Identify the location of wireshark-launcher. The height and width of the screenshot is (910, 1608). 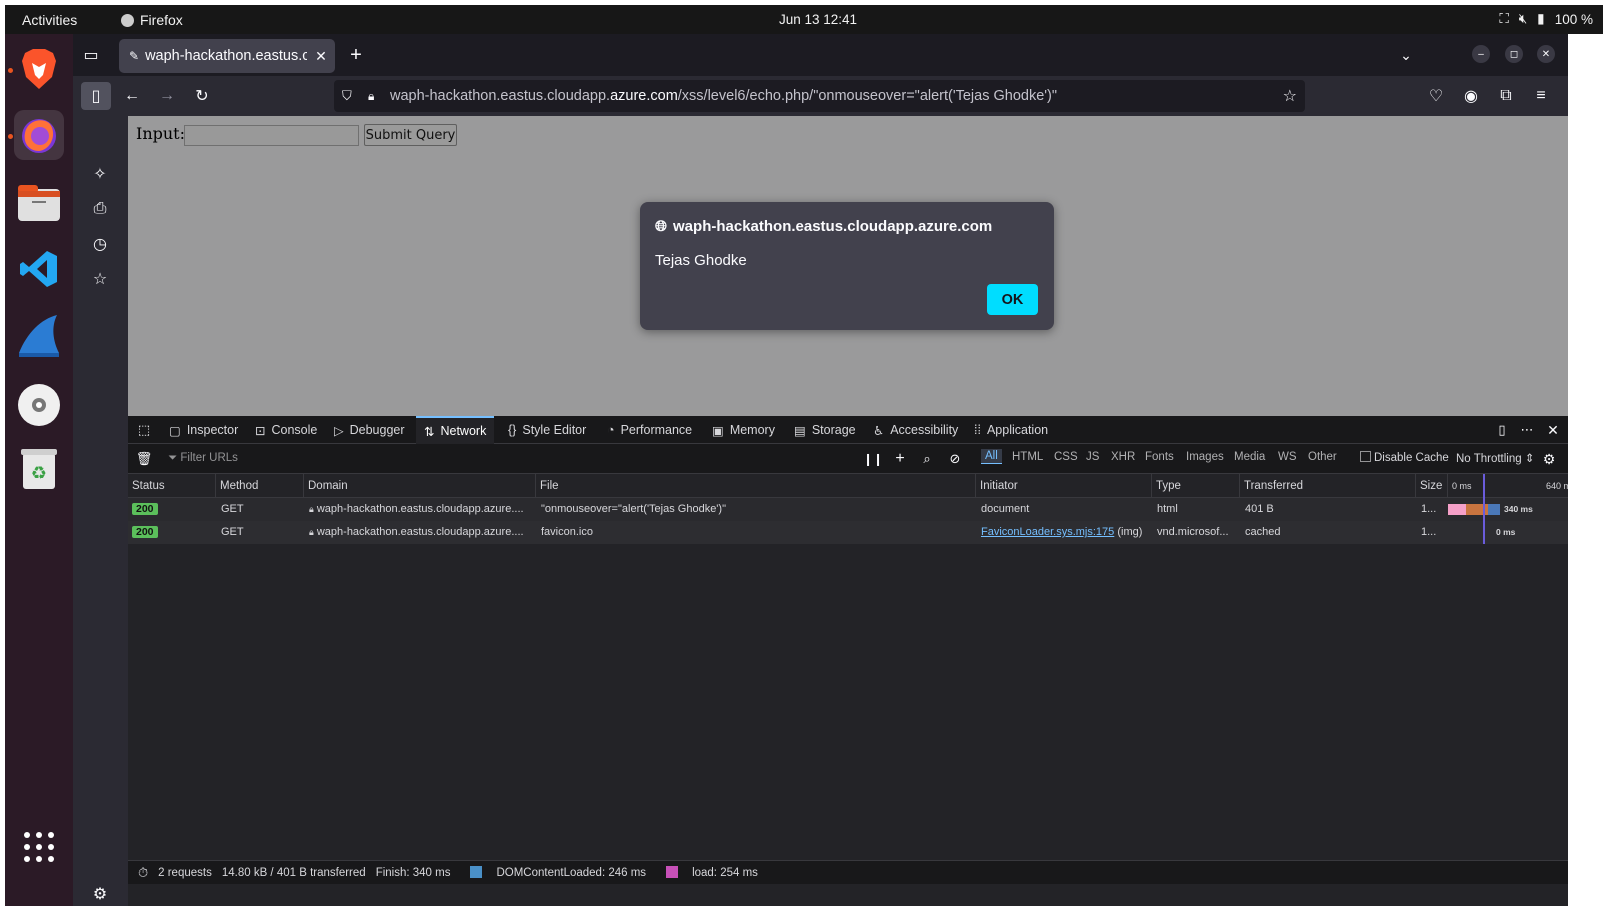
(39, 335).